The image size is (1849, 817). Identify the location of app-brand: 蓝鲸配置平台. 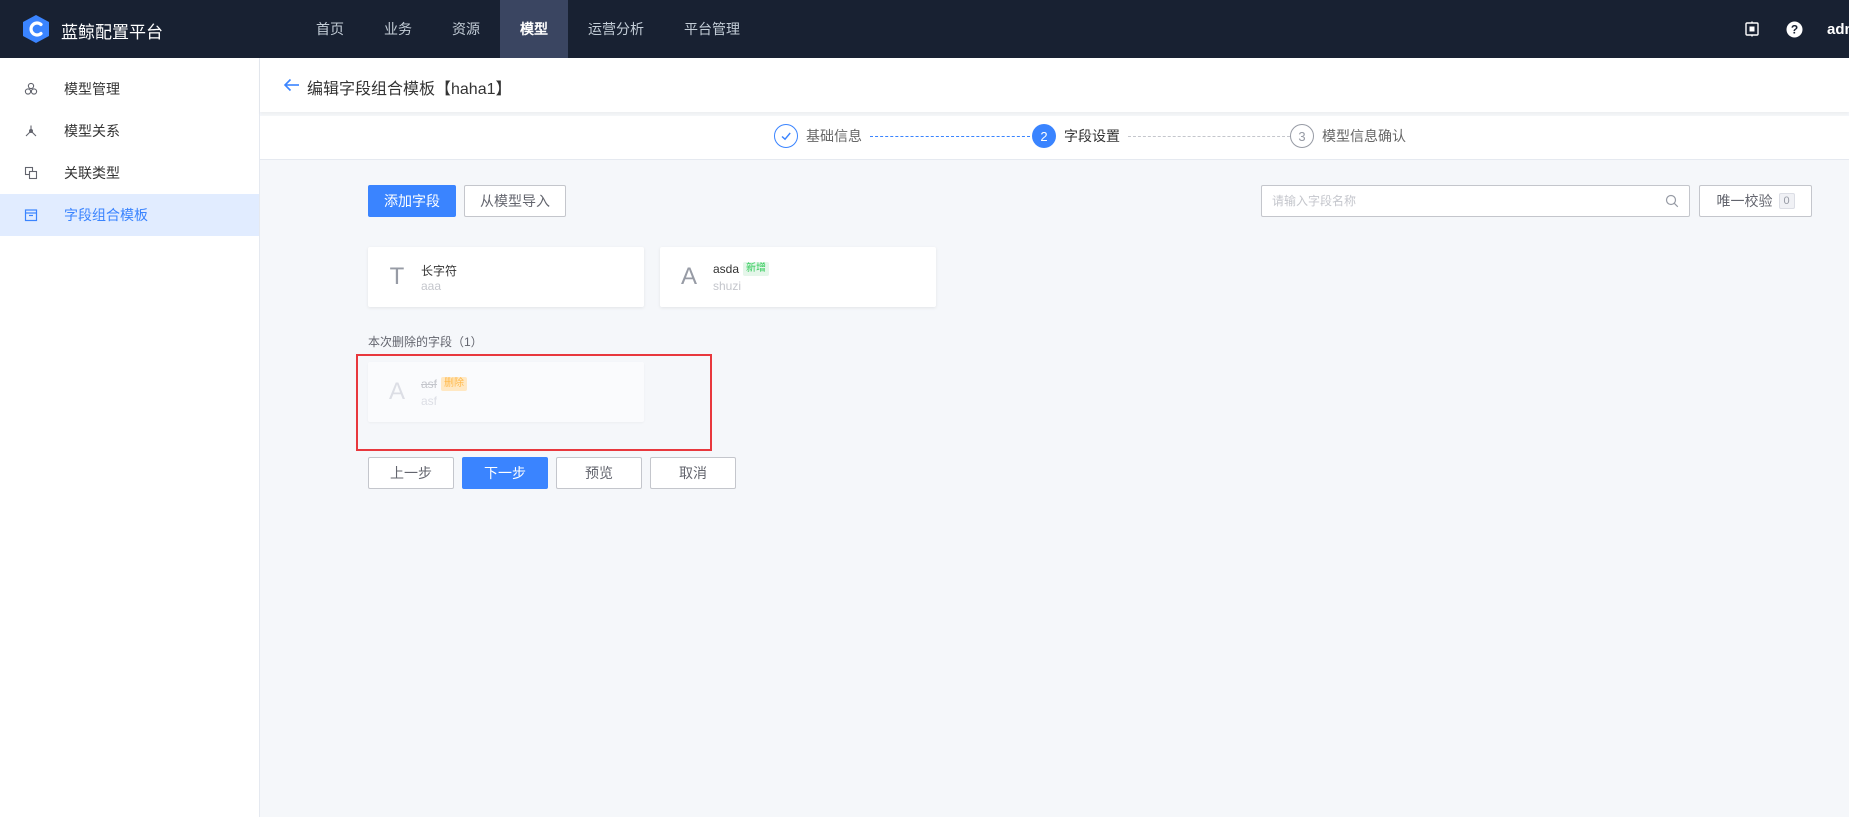
(112, 30).